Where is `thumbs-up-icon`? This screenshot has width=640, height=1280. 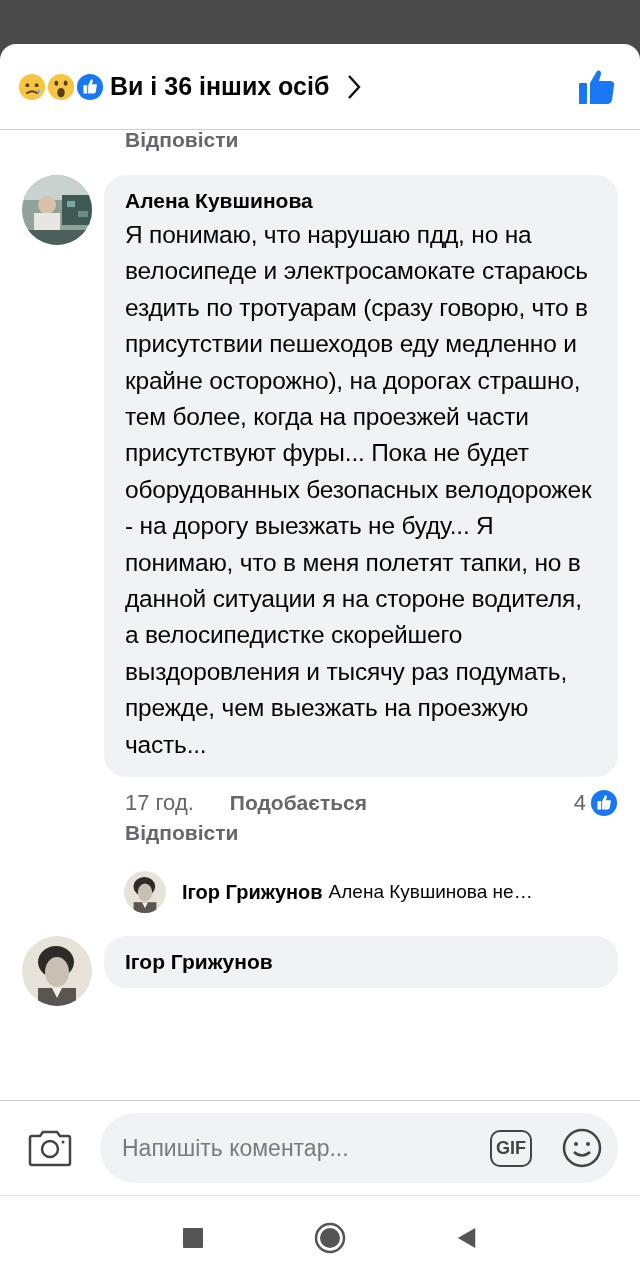 thumbs-up-icon is located at coordinates (597, 86).